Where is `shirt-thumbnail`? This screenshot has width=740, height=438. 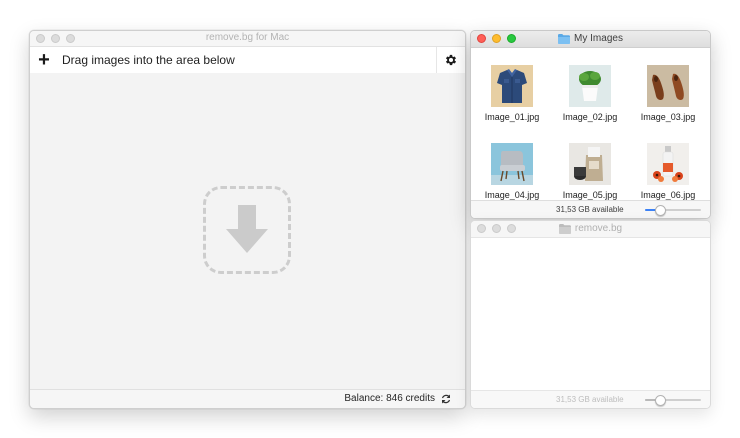 shirt-thumbnail is located at coordinates (512, 86).